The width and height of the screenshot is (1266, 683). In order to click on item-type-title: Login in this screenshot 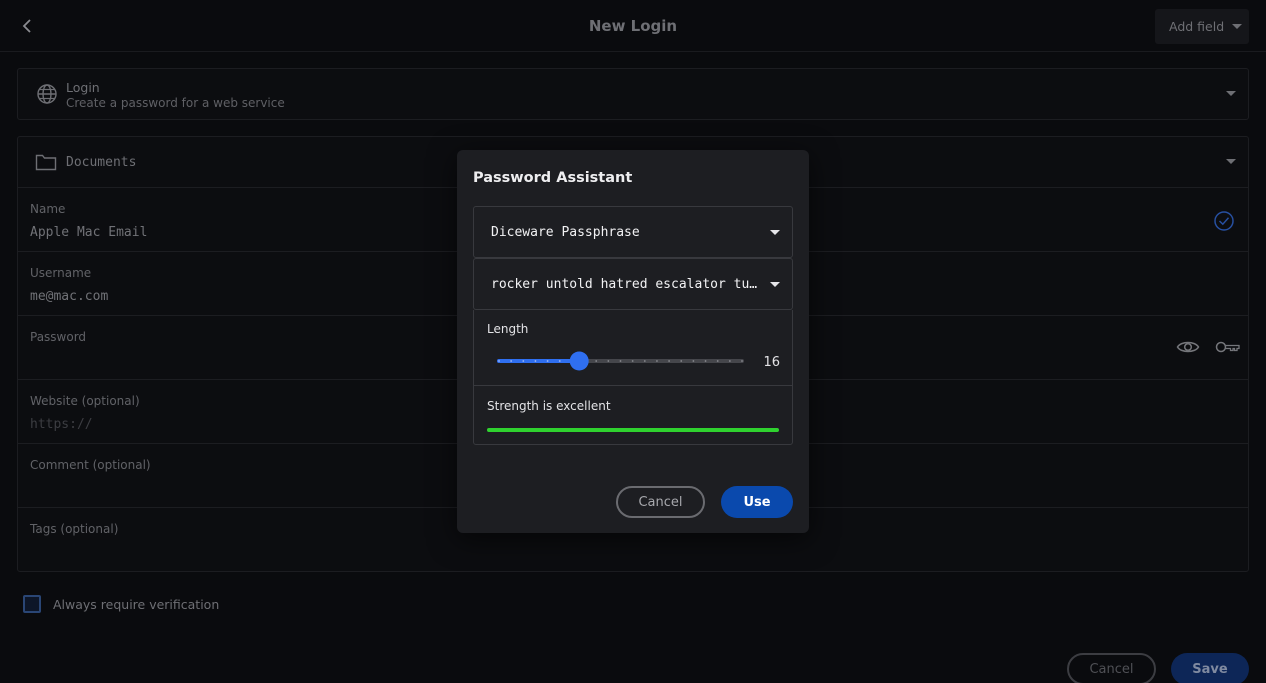, I will do `click(83, 87)`.